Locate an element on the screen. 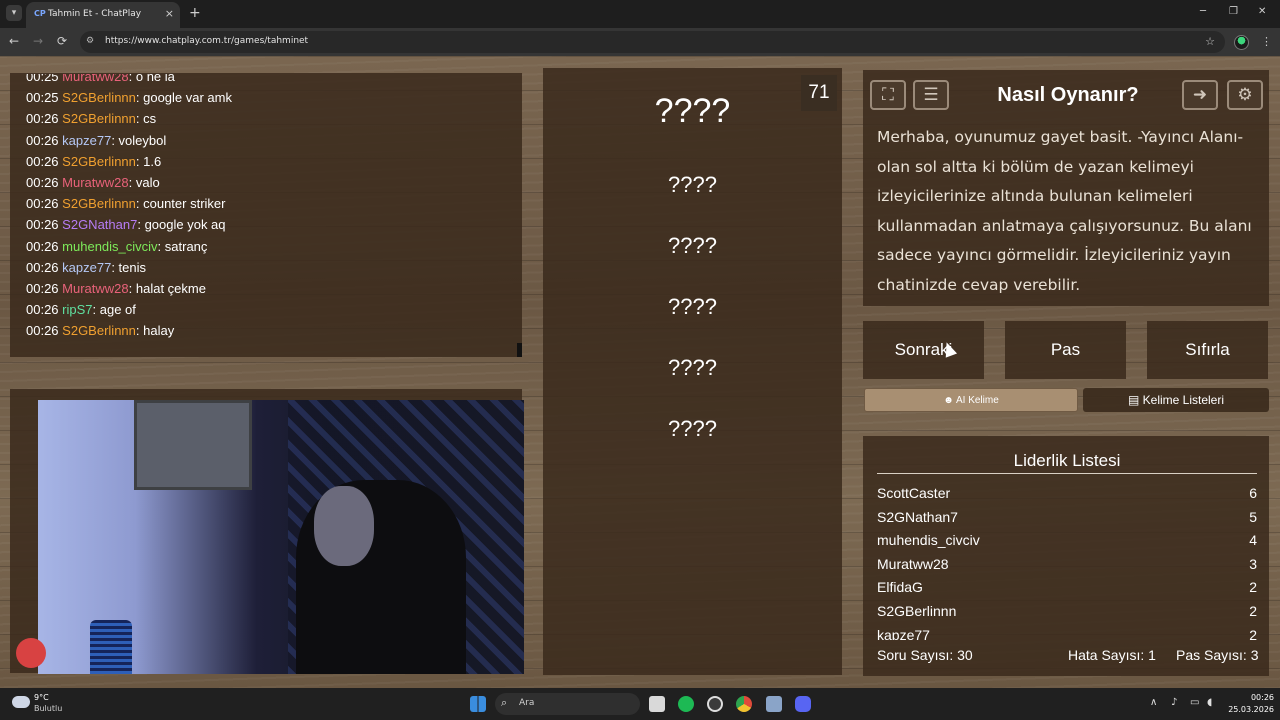 This screenshot has height=720, width=1280. tray-chevron-icon: ∧ is located at coordinates (1153, 702).